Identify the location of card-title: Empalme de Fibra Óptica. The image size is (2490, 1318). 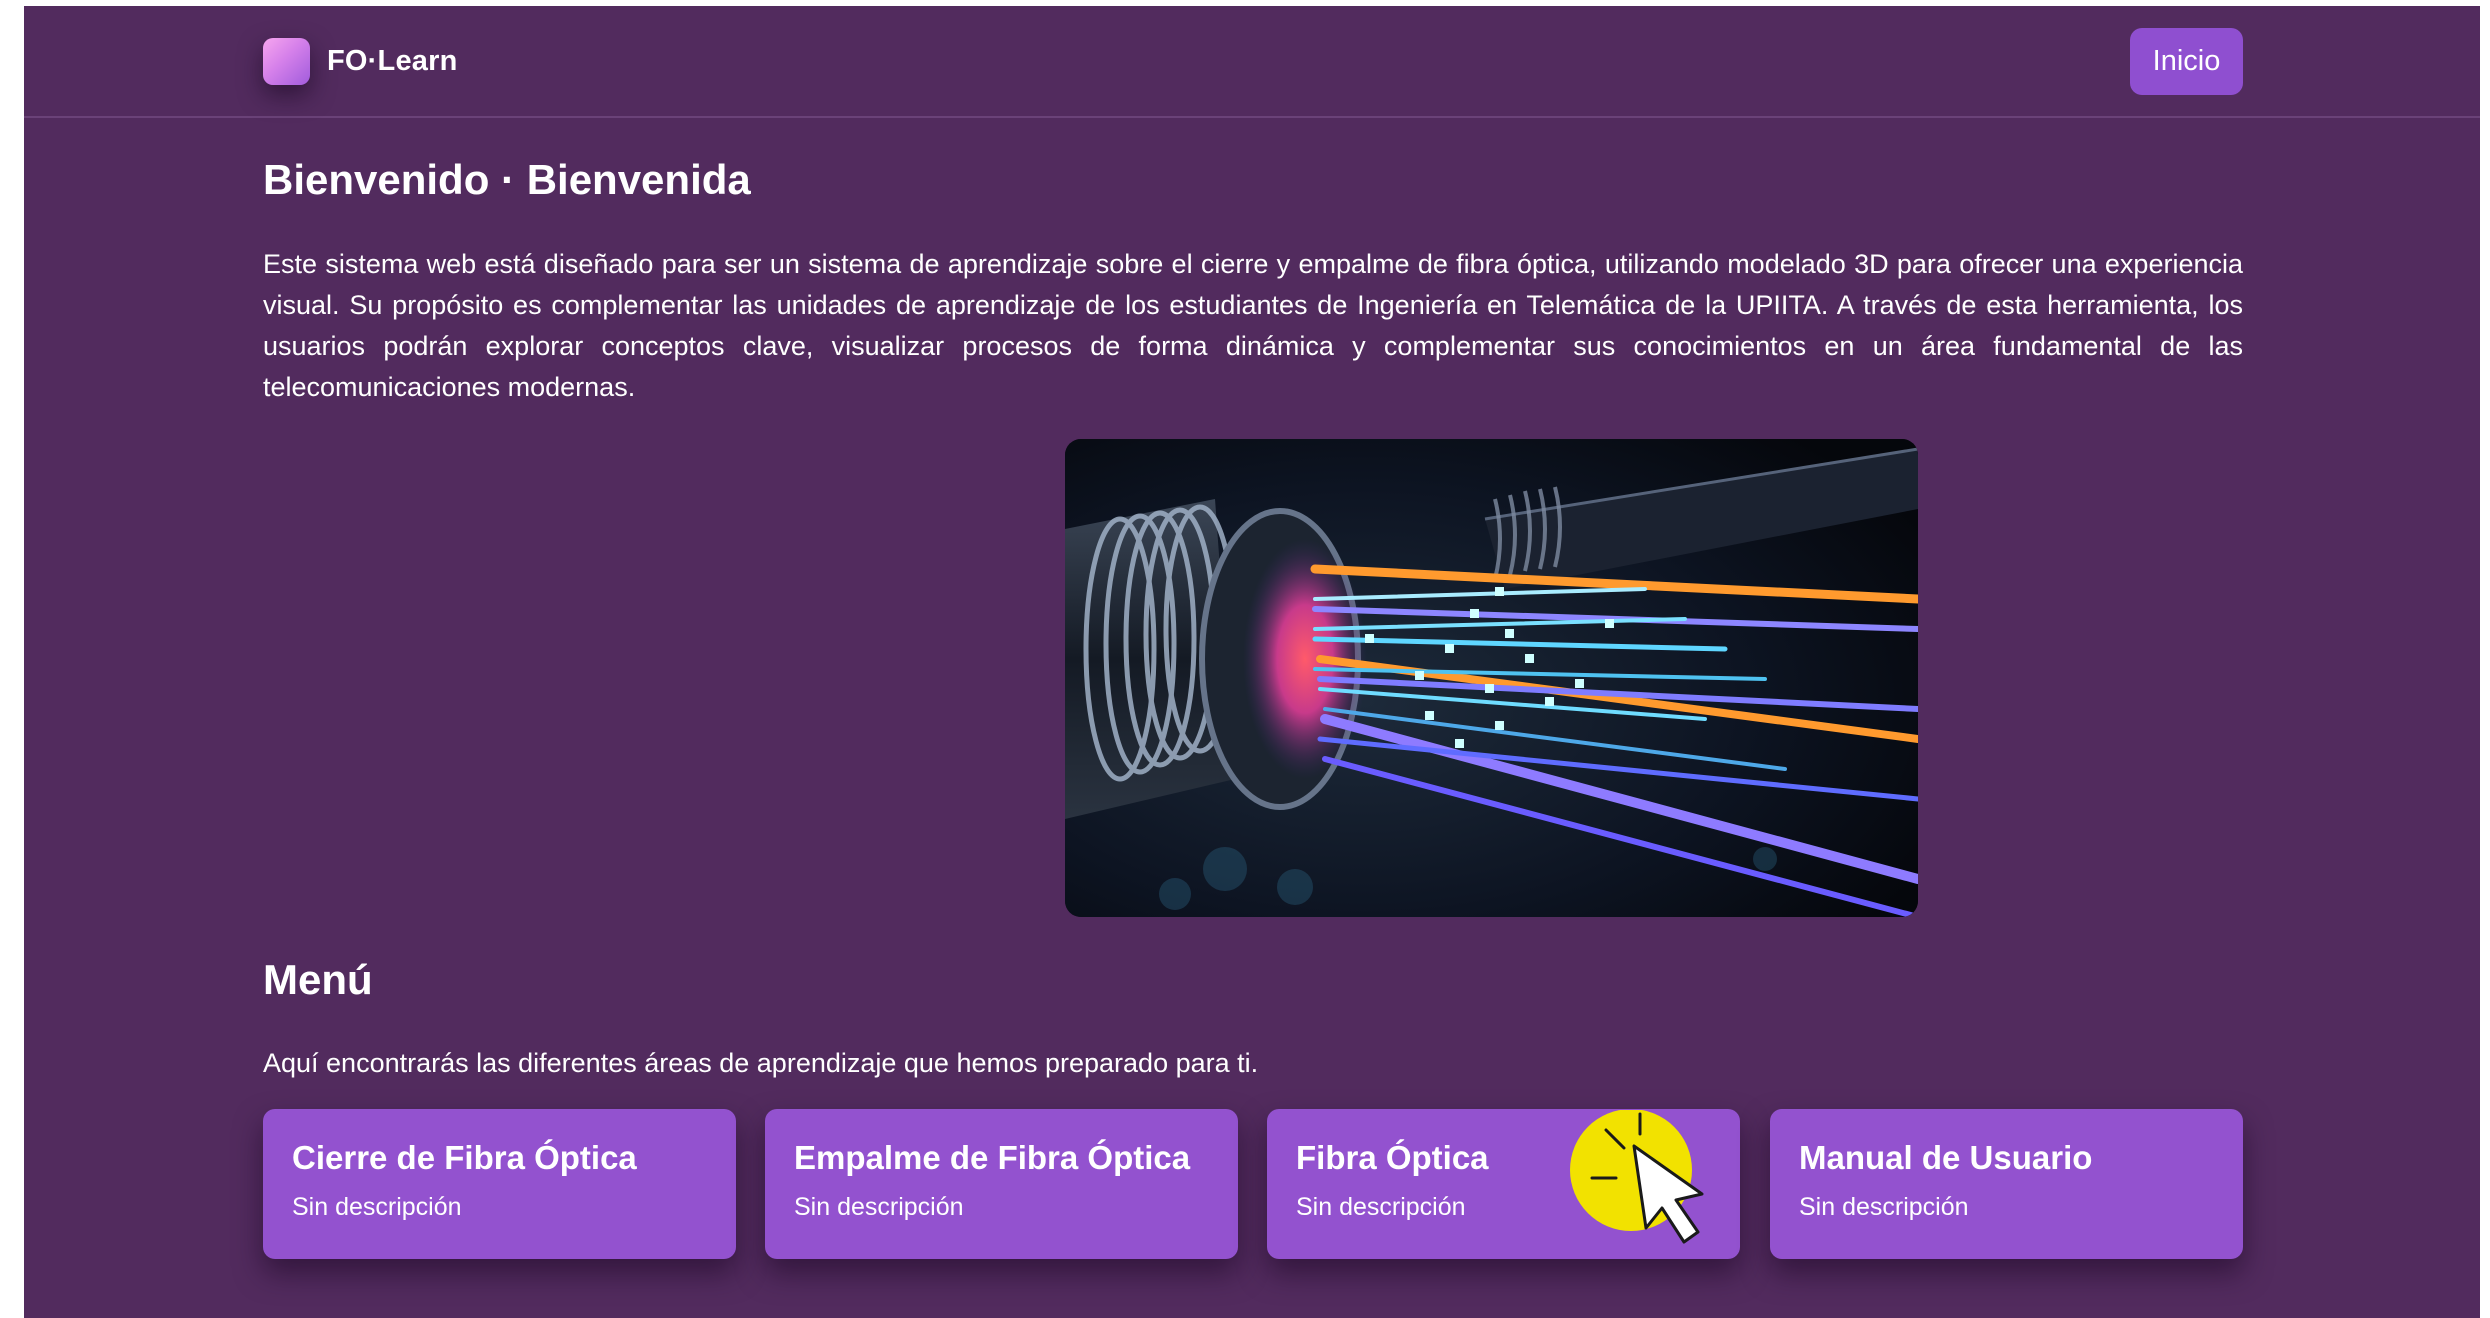
(992, 1157).